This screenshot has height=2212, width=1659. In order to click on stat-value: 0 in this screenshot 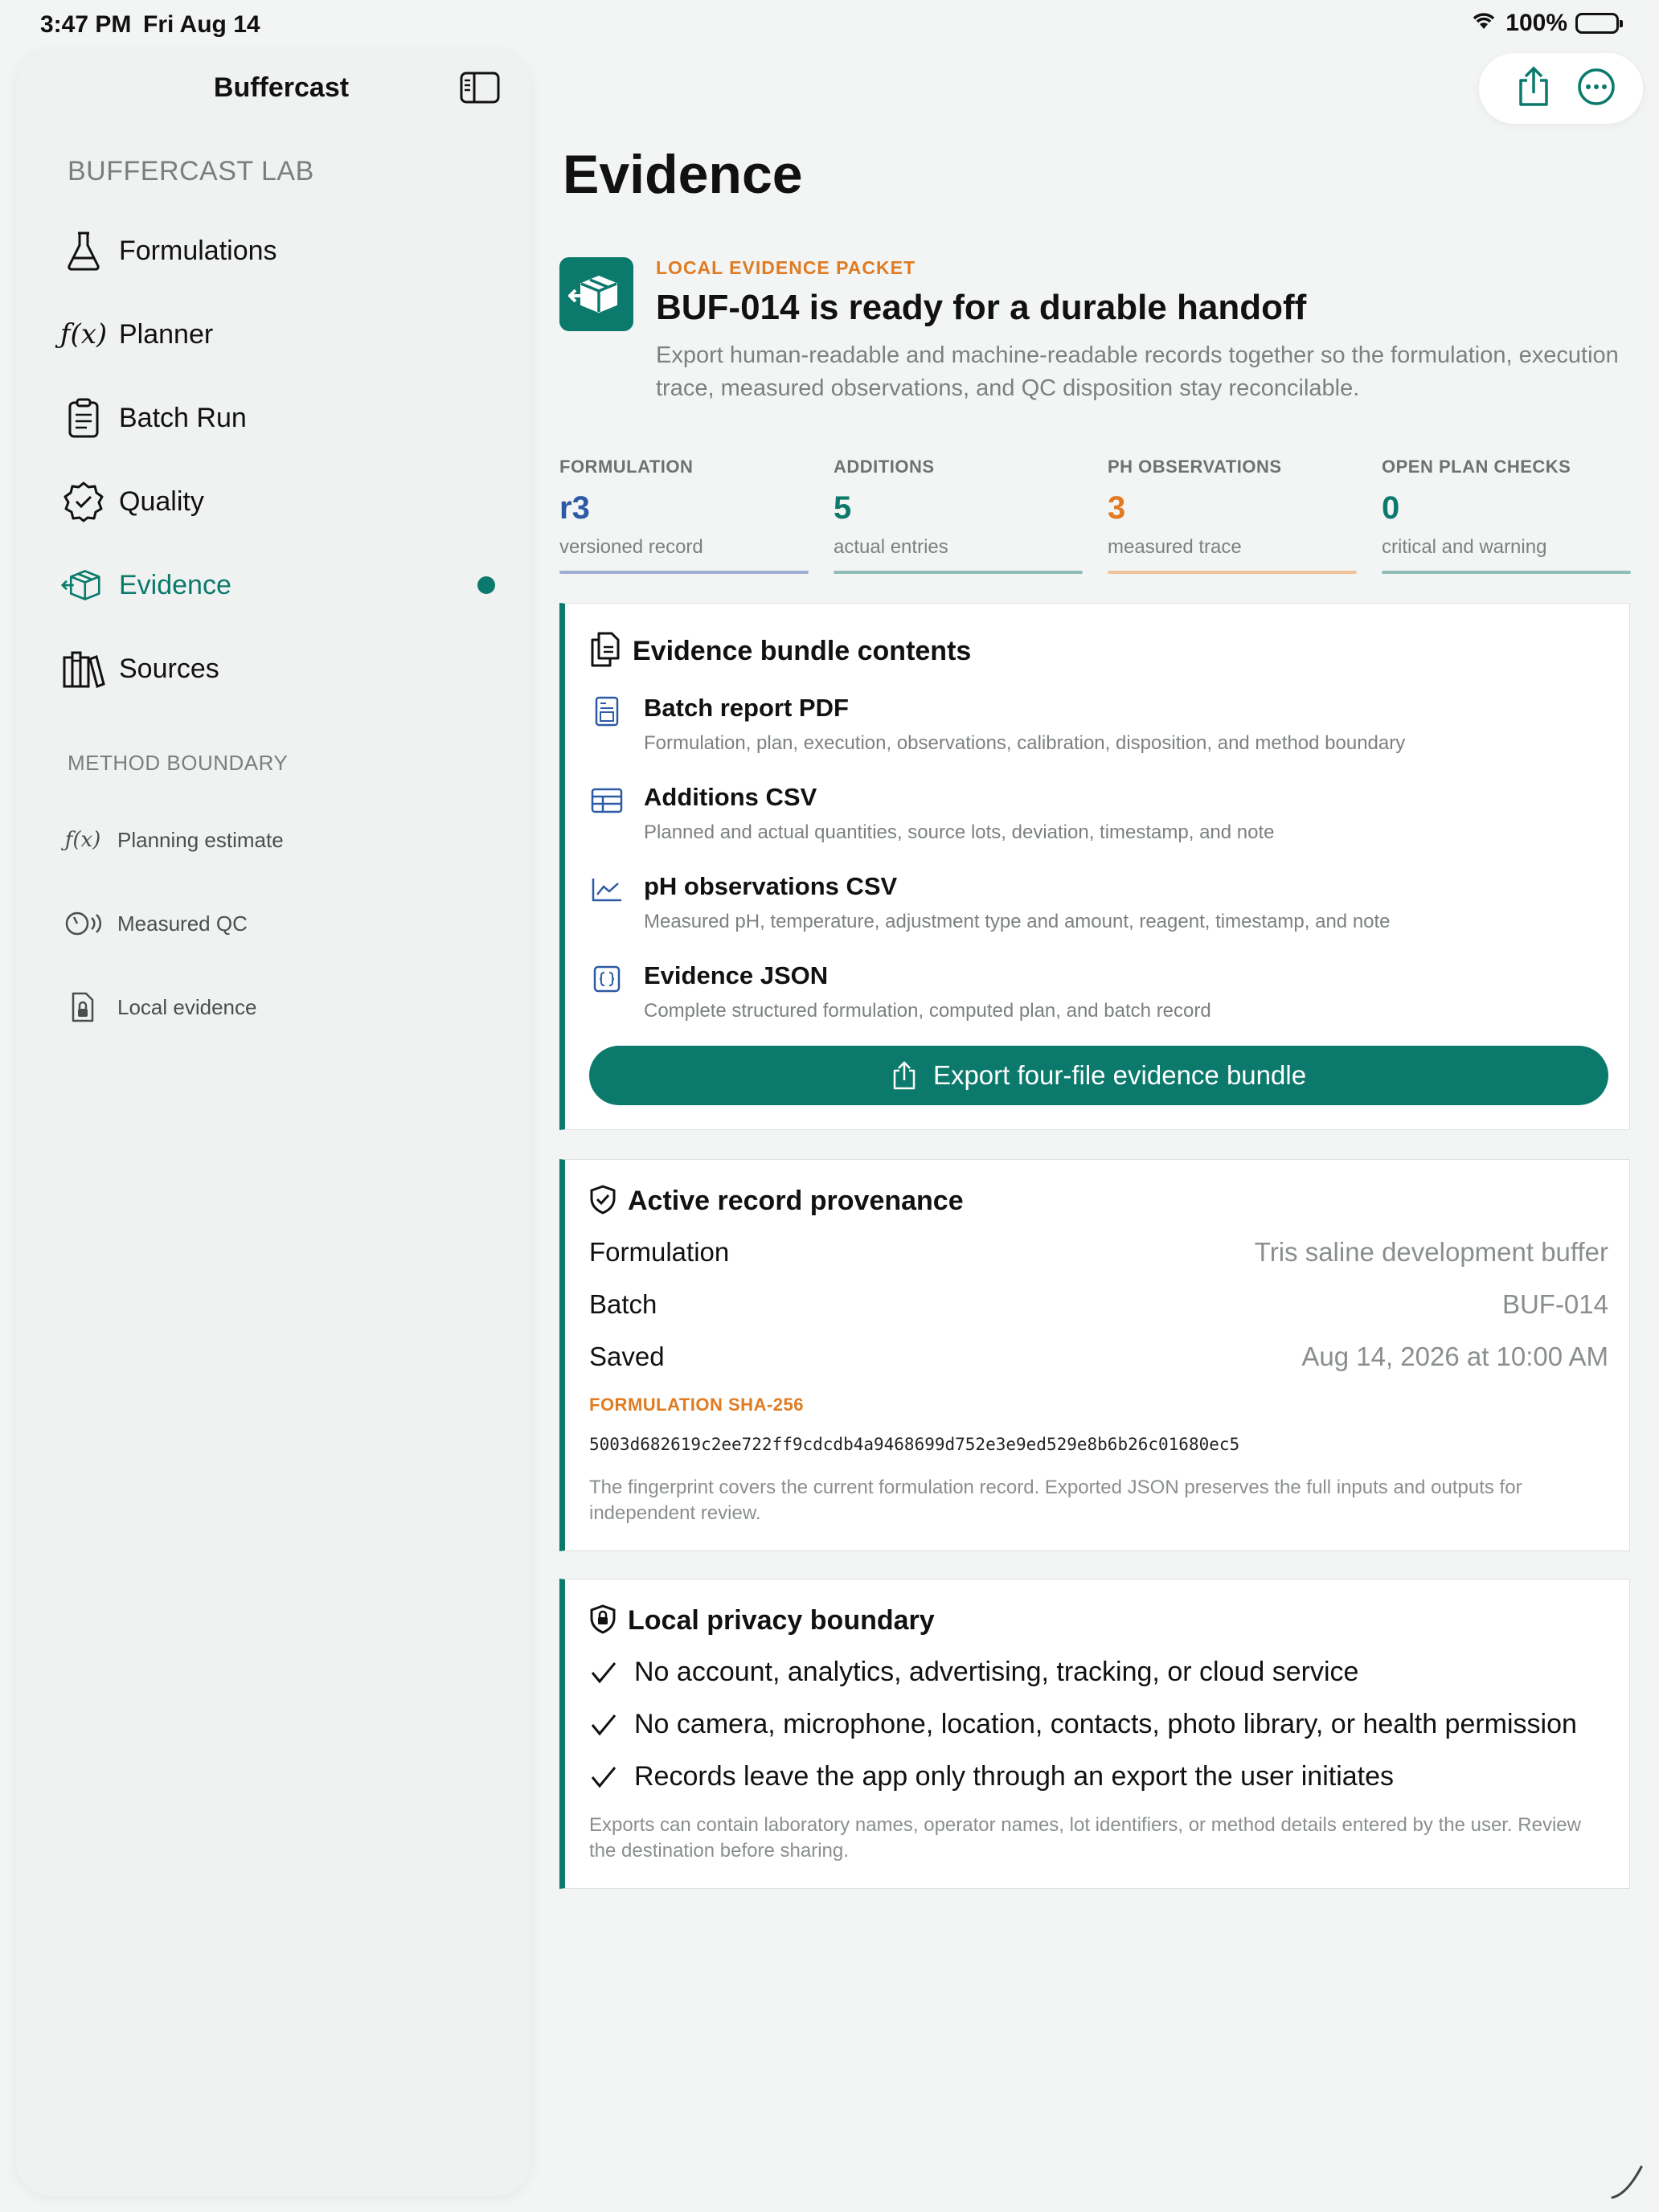, I will do `click(1391, 508)`.